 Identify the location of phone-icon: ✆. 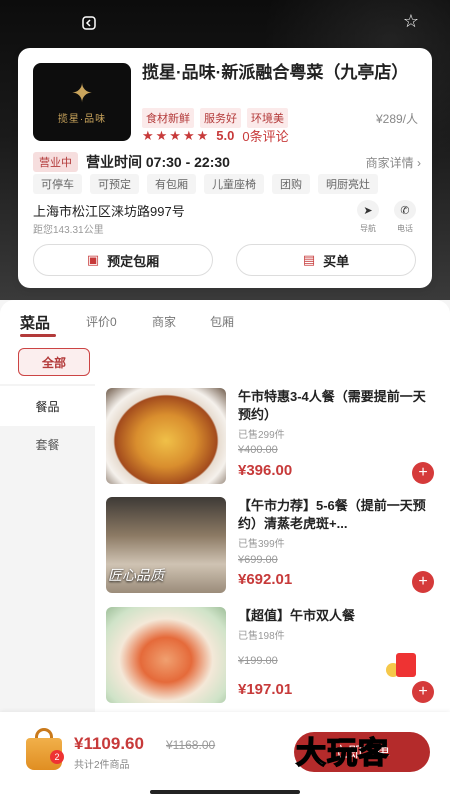
(405, 210).